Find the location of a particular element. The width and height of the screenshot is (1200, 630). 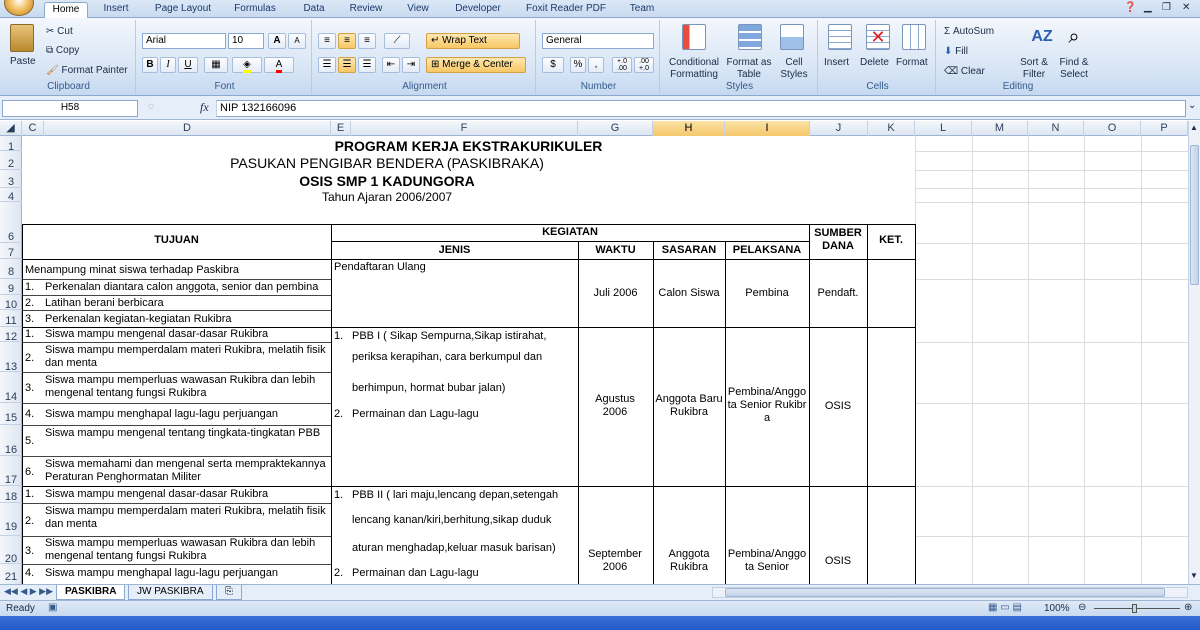

row-header: 15 is located at coordinates (11, 414).